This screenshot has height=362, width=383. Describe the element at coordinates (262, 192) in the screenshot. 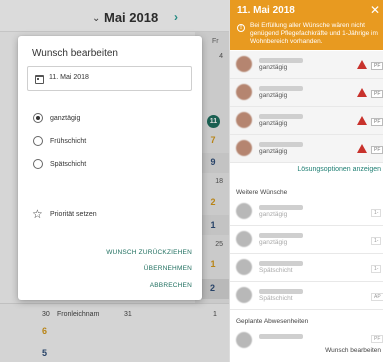

I see `section-heading: Weitere Wünsche` at that location.